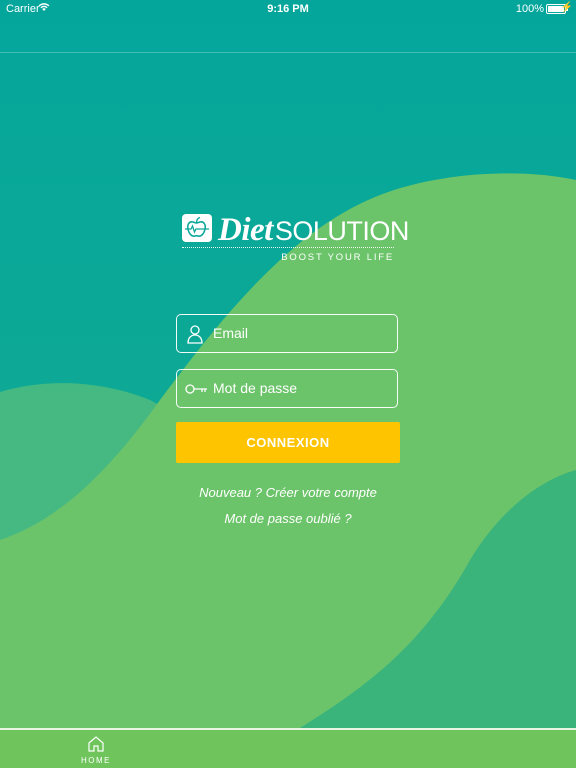 This screenshot has width=576, height=768. Describe the element at coordinates (197, 391) in the screenshot. I see `key-icon` at that location.